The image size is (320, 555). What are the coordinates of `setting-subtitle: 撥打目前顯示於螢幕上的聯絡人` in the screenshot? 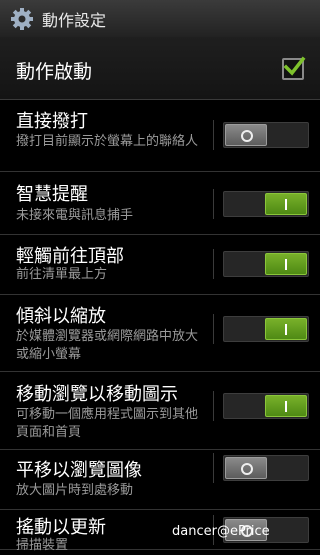 It's located at (107, 141).